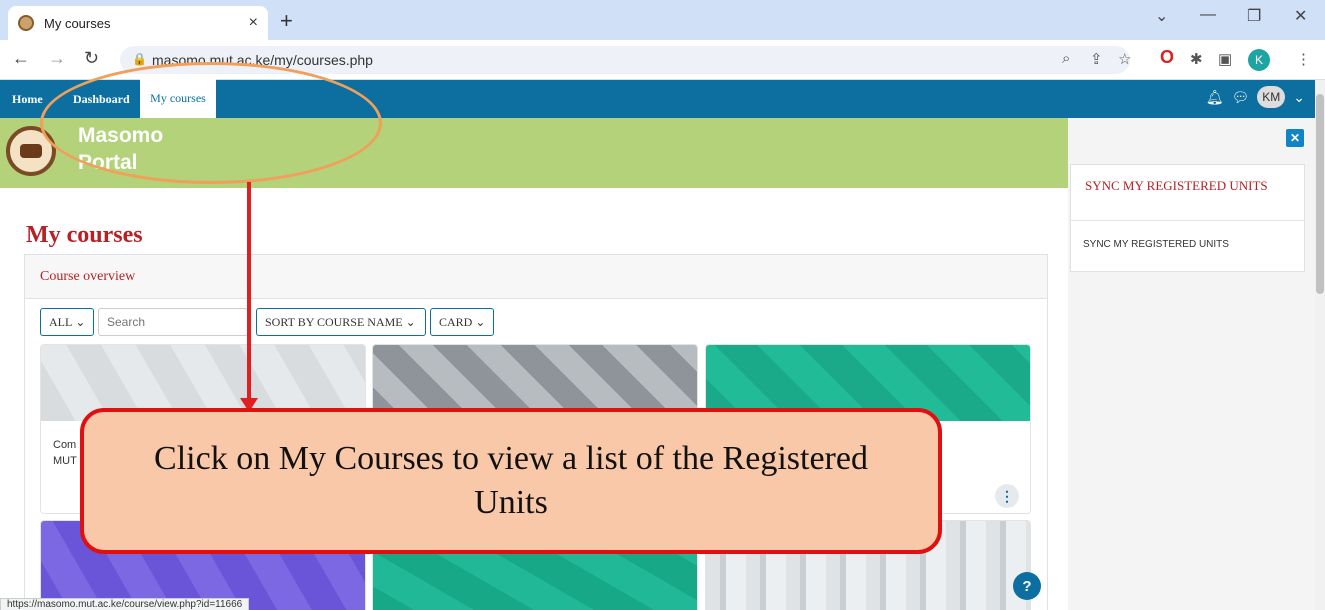  I want to click on course-menu-icon: ⋮, so click(1007, 496).